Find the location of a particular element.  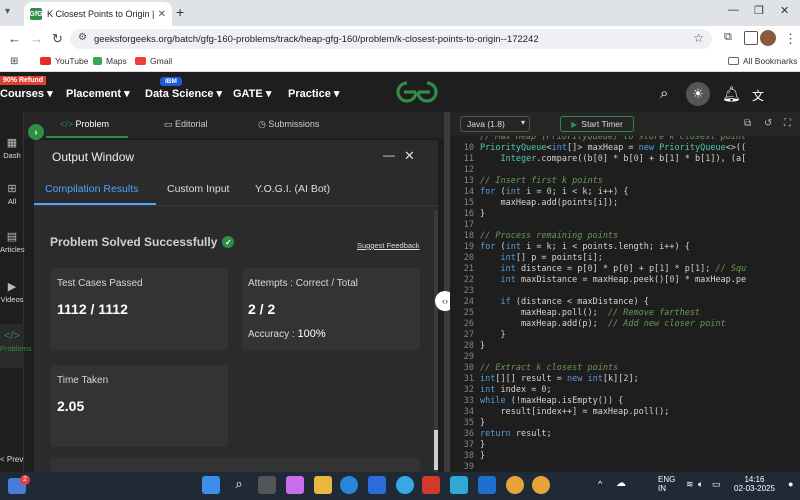

theme-toggle-icon: ☀ is located at coordinates (698, 94).